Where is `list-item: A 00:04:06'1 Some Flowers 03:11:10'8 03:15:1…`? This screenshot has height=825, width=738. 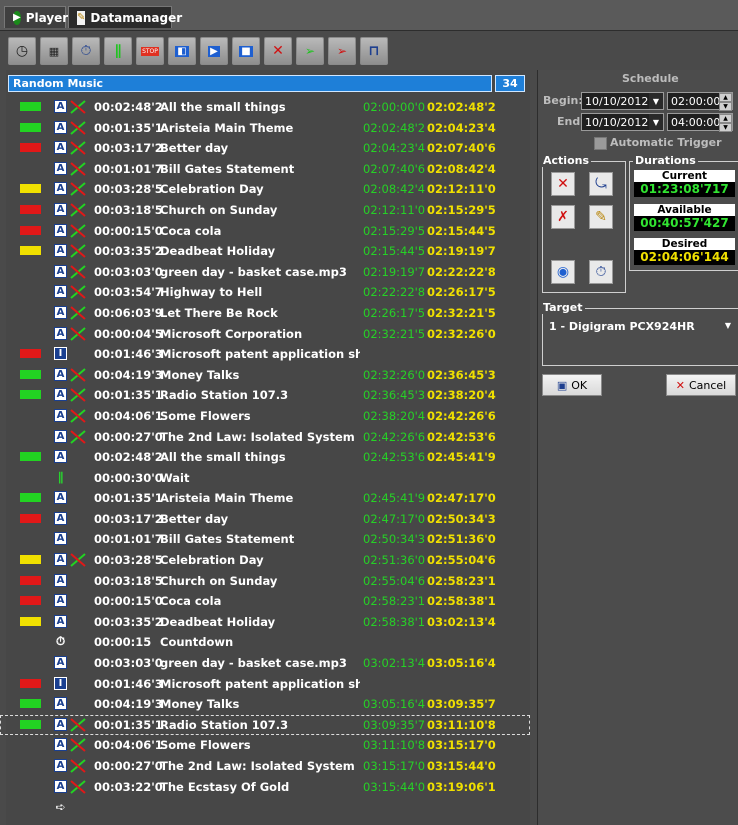
list-item: A 00:04:06'1 Some Flowers 03:11:10'8 03:15:1… is located at coordinates (265, 745).